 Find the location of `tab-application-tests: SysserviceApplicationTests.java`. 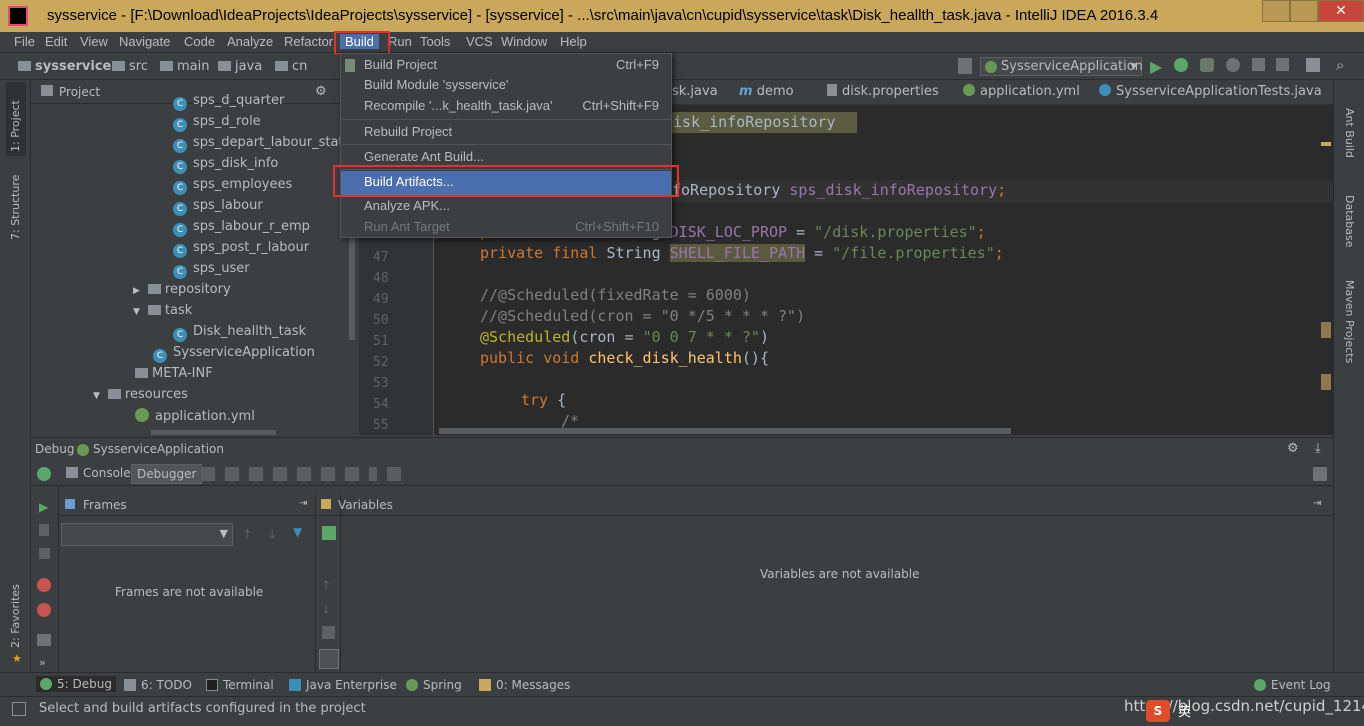

tab-application-tests: SysserviceApplicationTests.java is located at coordinates (1210, 91).